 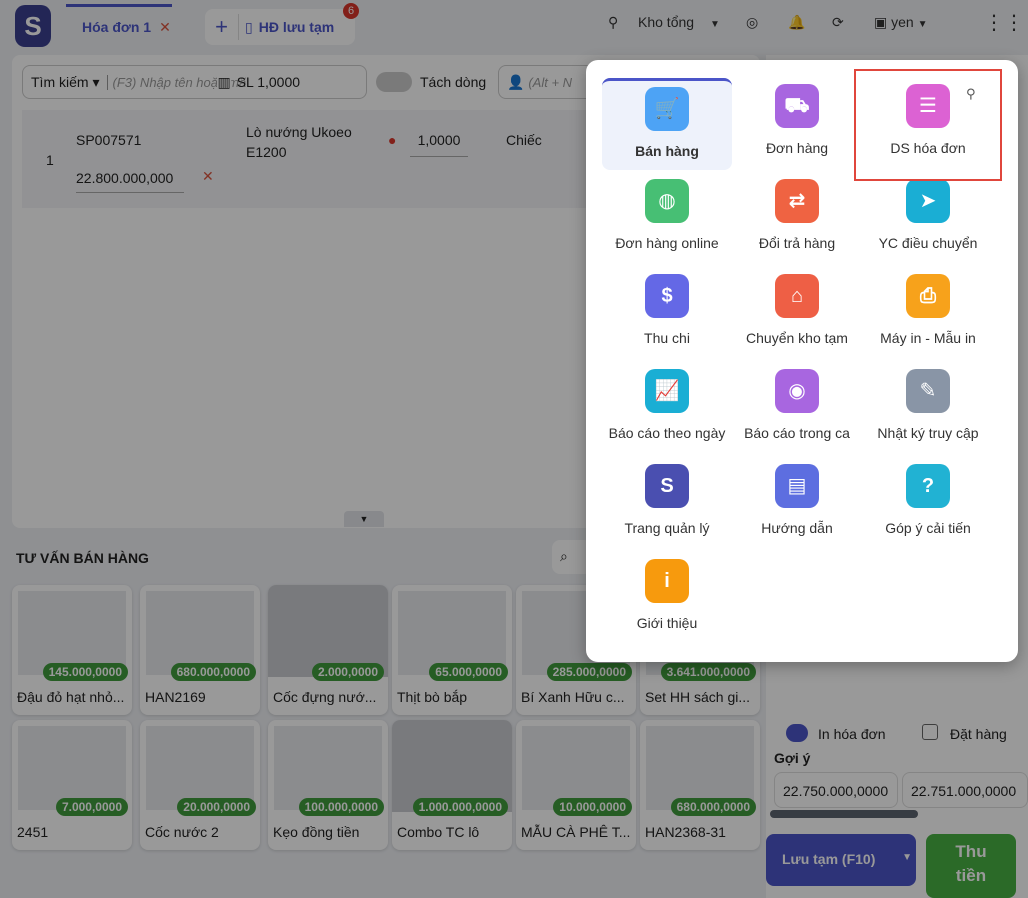 What do you see at coordinates (797, 391) in the screenshot?
I see `shift-report-icon: ◉` at bounding box center [797, 391].